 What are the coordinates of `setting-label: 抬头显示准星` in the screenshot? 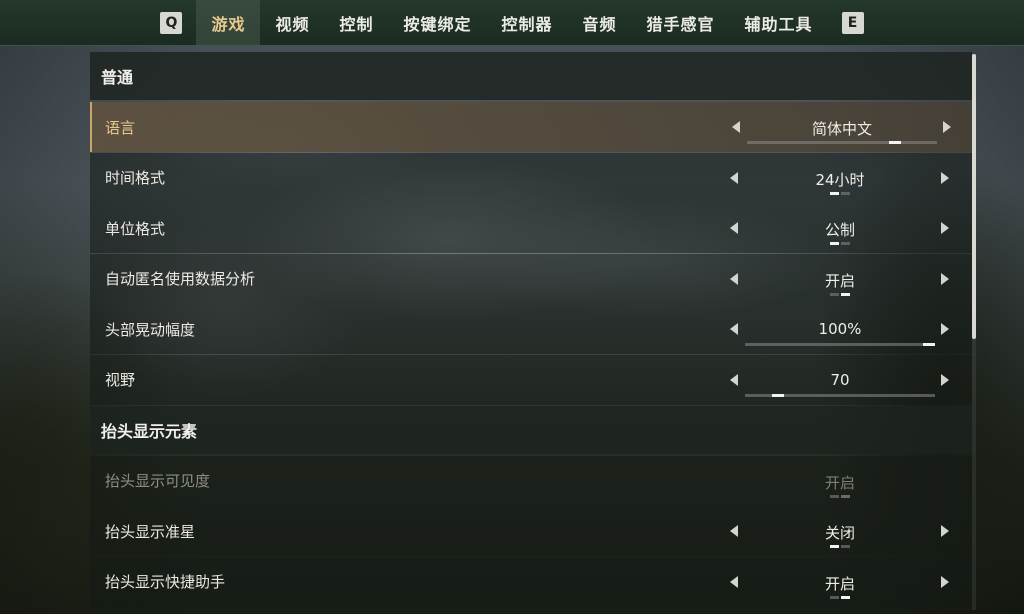 It's located at (150, 531).